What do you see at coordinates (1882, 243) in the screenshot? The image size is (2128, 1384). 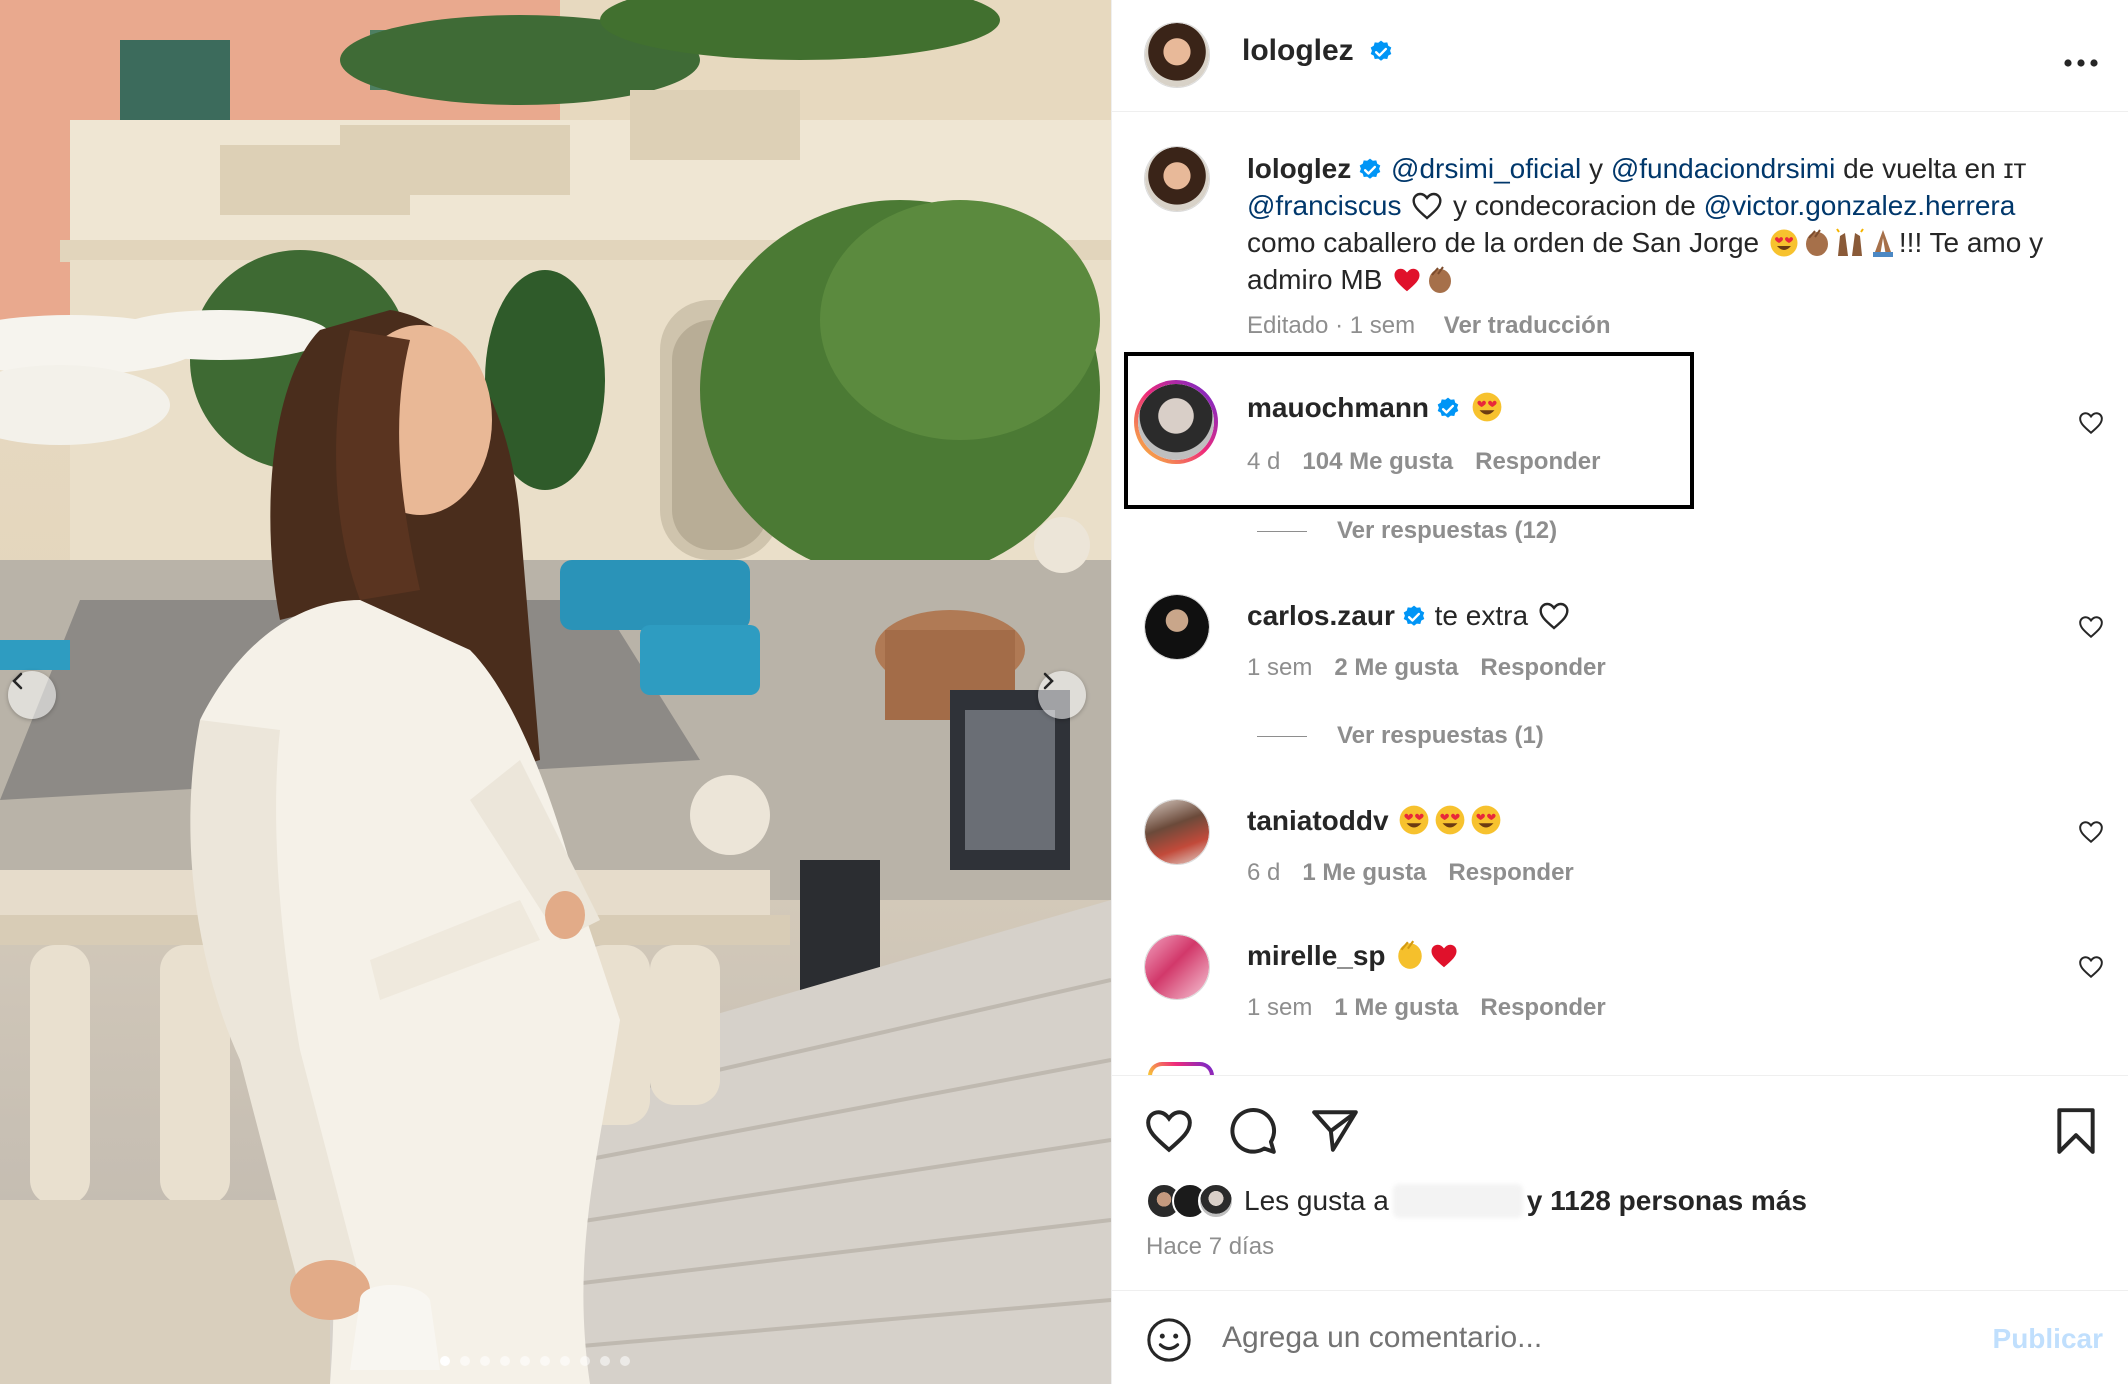 I see `folded-hands-emoji-icon` at bounding box center [1882, 243].